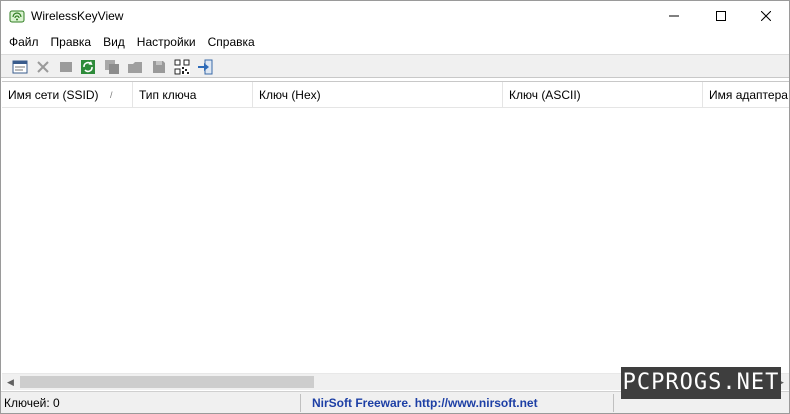 The width and height of the screenshot is (790, 414). What do you see at coordinates (231, 42) in the screenshot?
I see `menu-help: Справка` at bounding box center [231, 42].